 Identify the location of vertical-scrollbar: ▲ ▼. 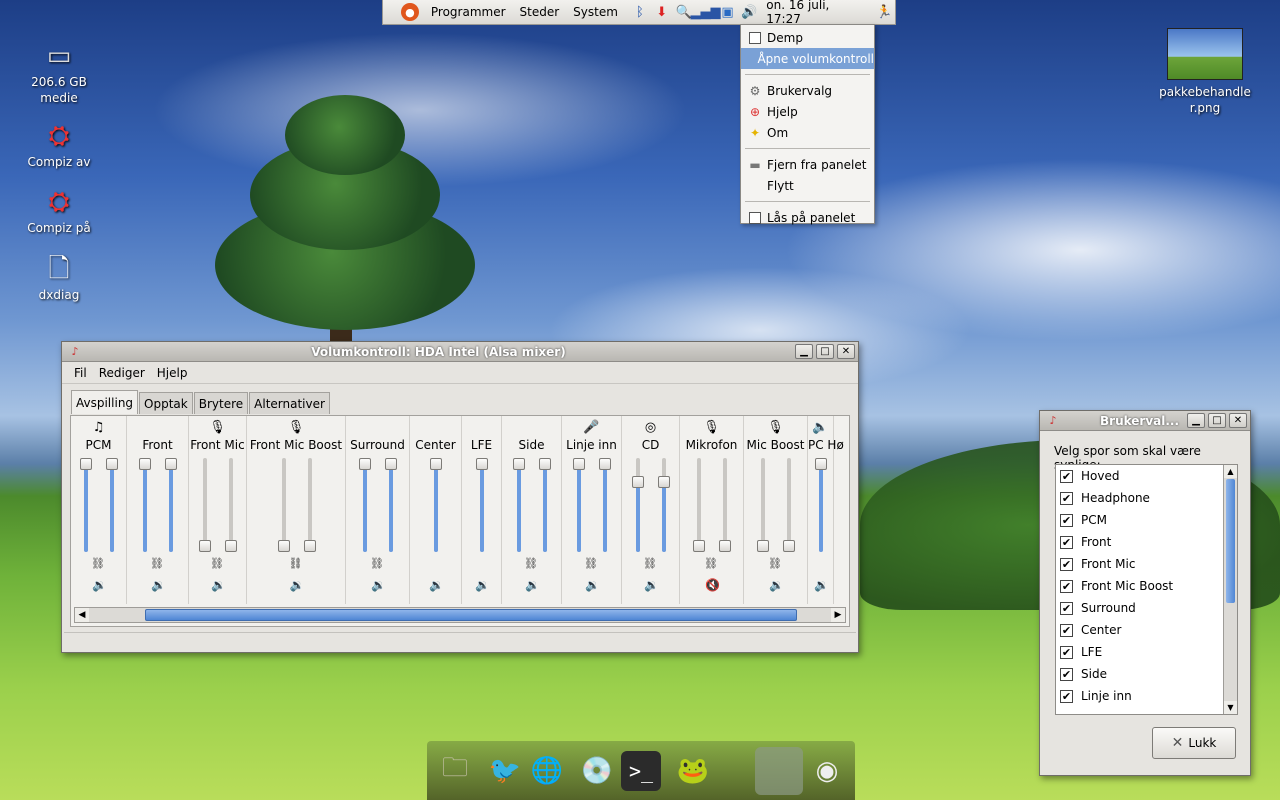
(1230, 589).